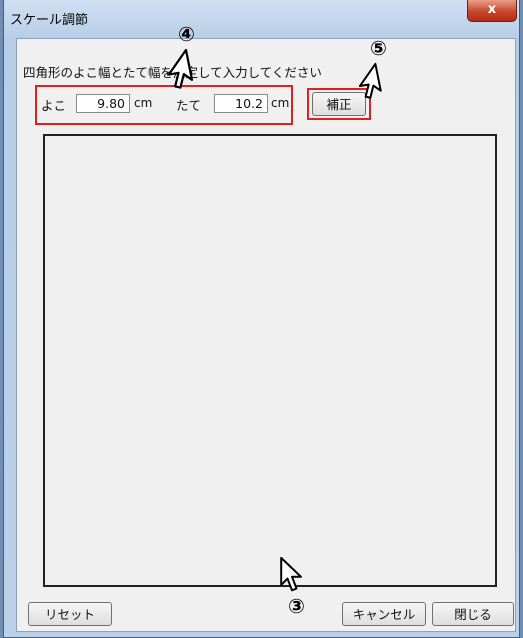  I want to click on close-icon: x, so click(492, 9).